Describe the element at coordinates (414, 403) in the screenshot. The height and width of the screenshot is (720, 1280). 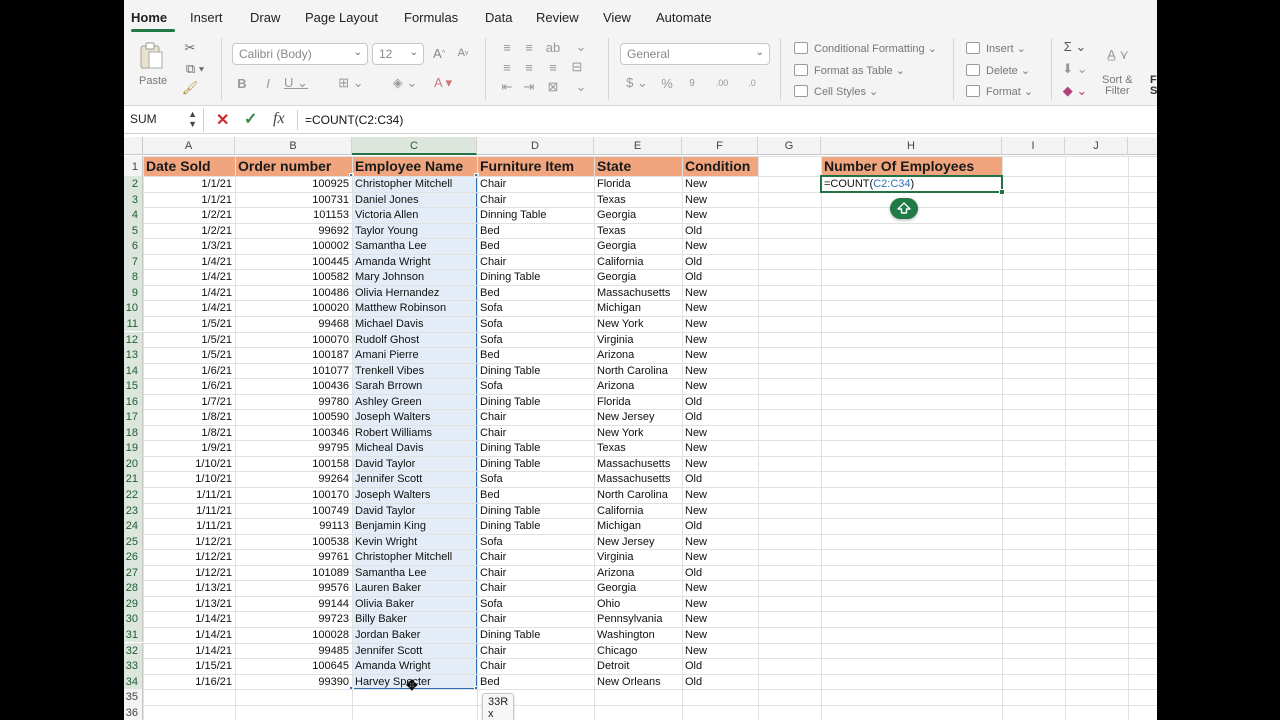
I see `cell-c16: Ashley Green` at that location.